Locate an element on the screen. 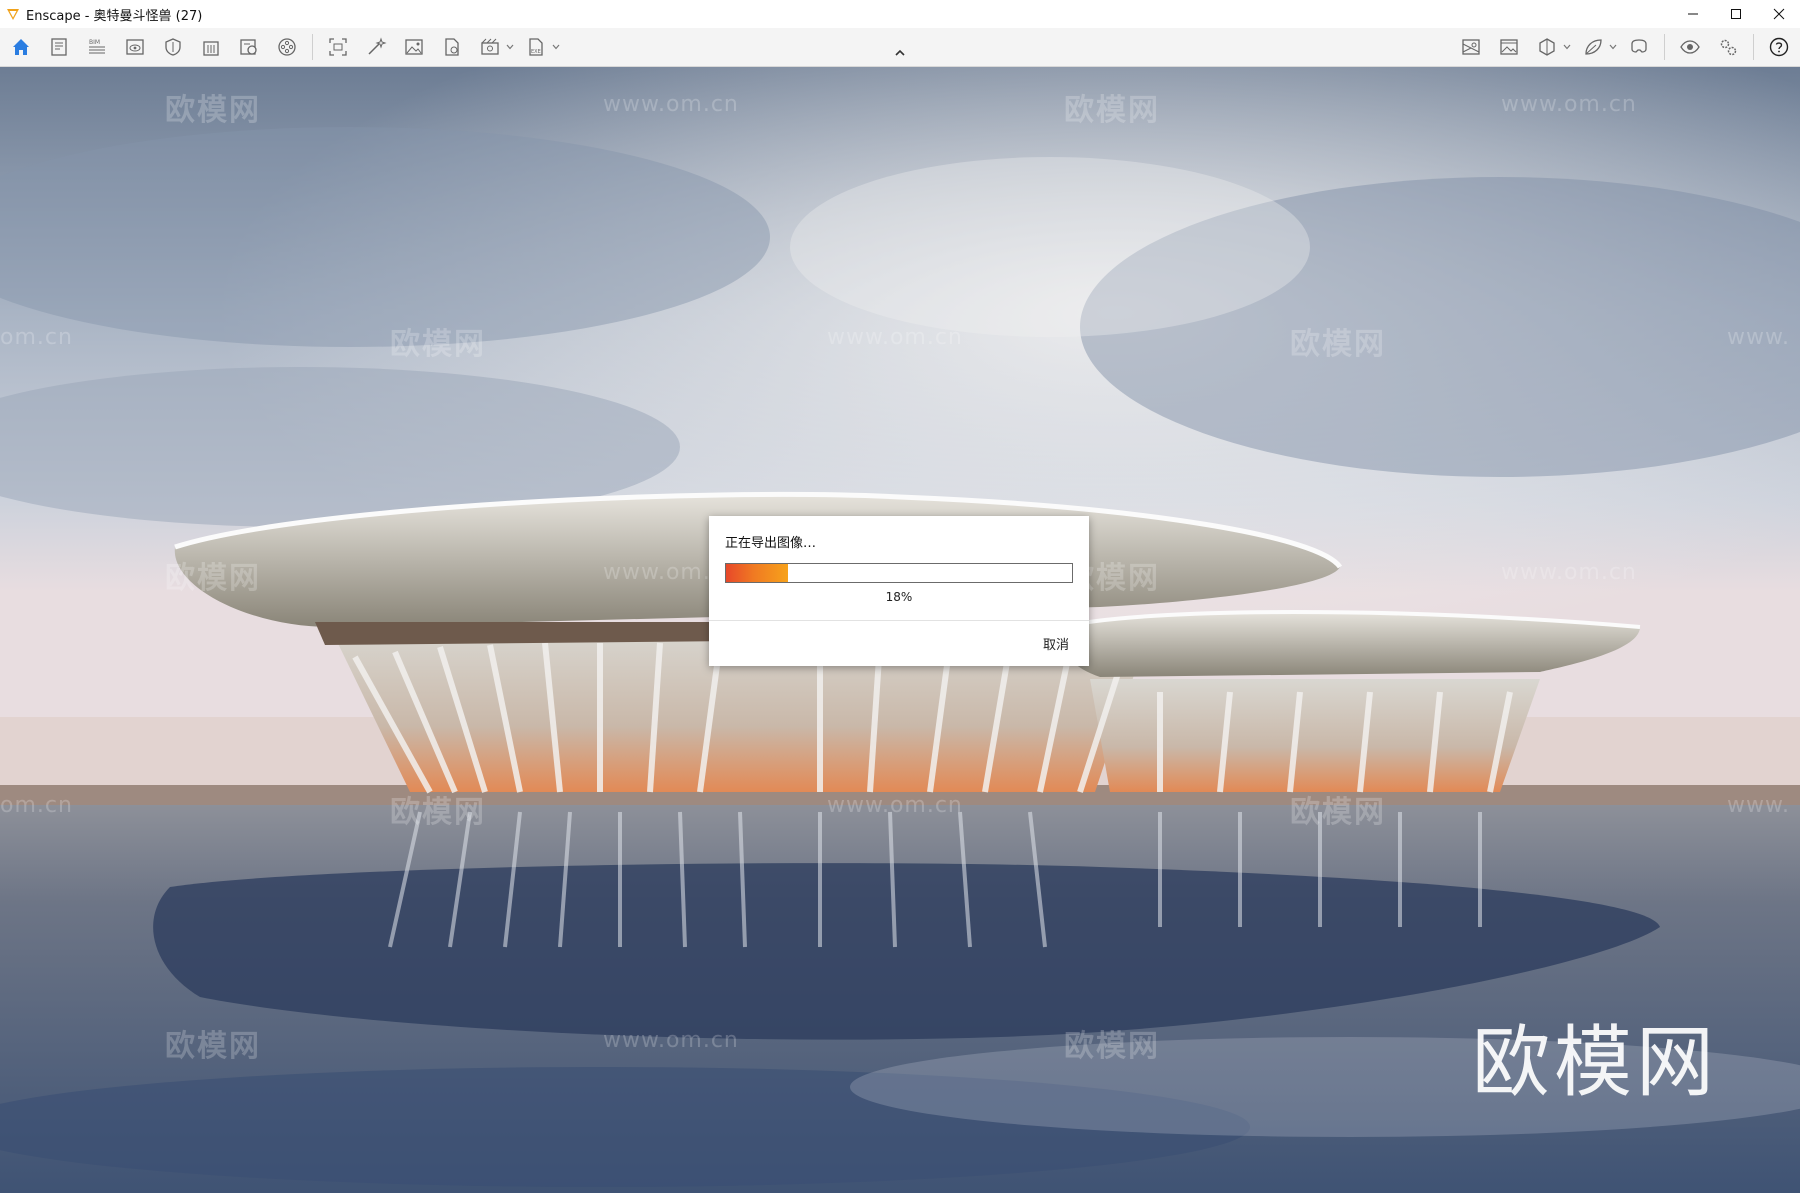  vr-headset-icon is located at coordinates (1639, 46).